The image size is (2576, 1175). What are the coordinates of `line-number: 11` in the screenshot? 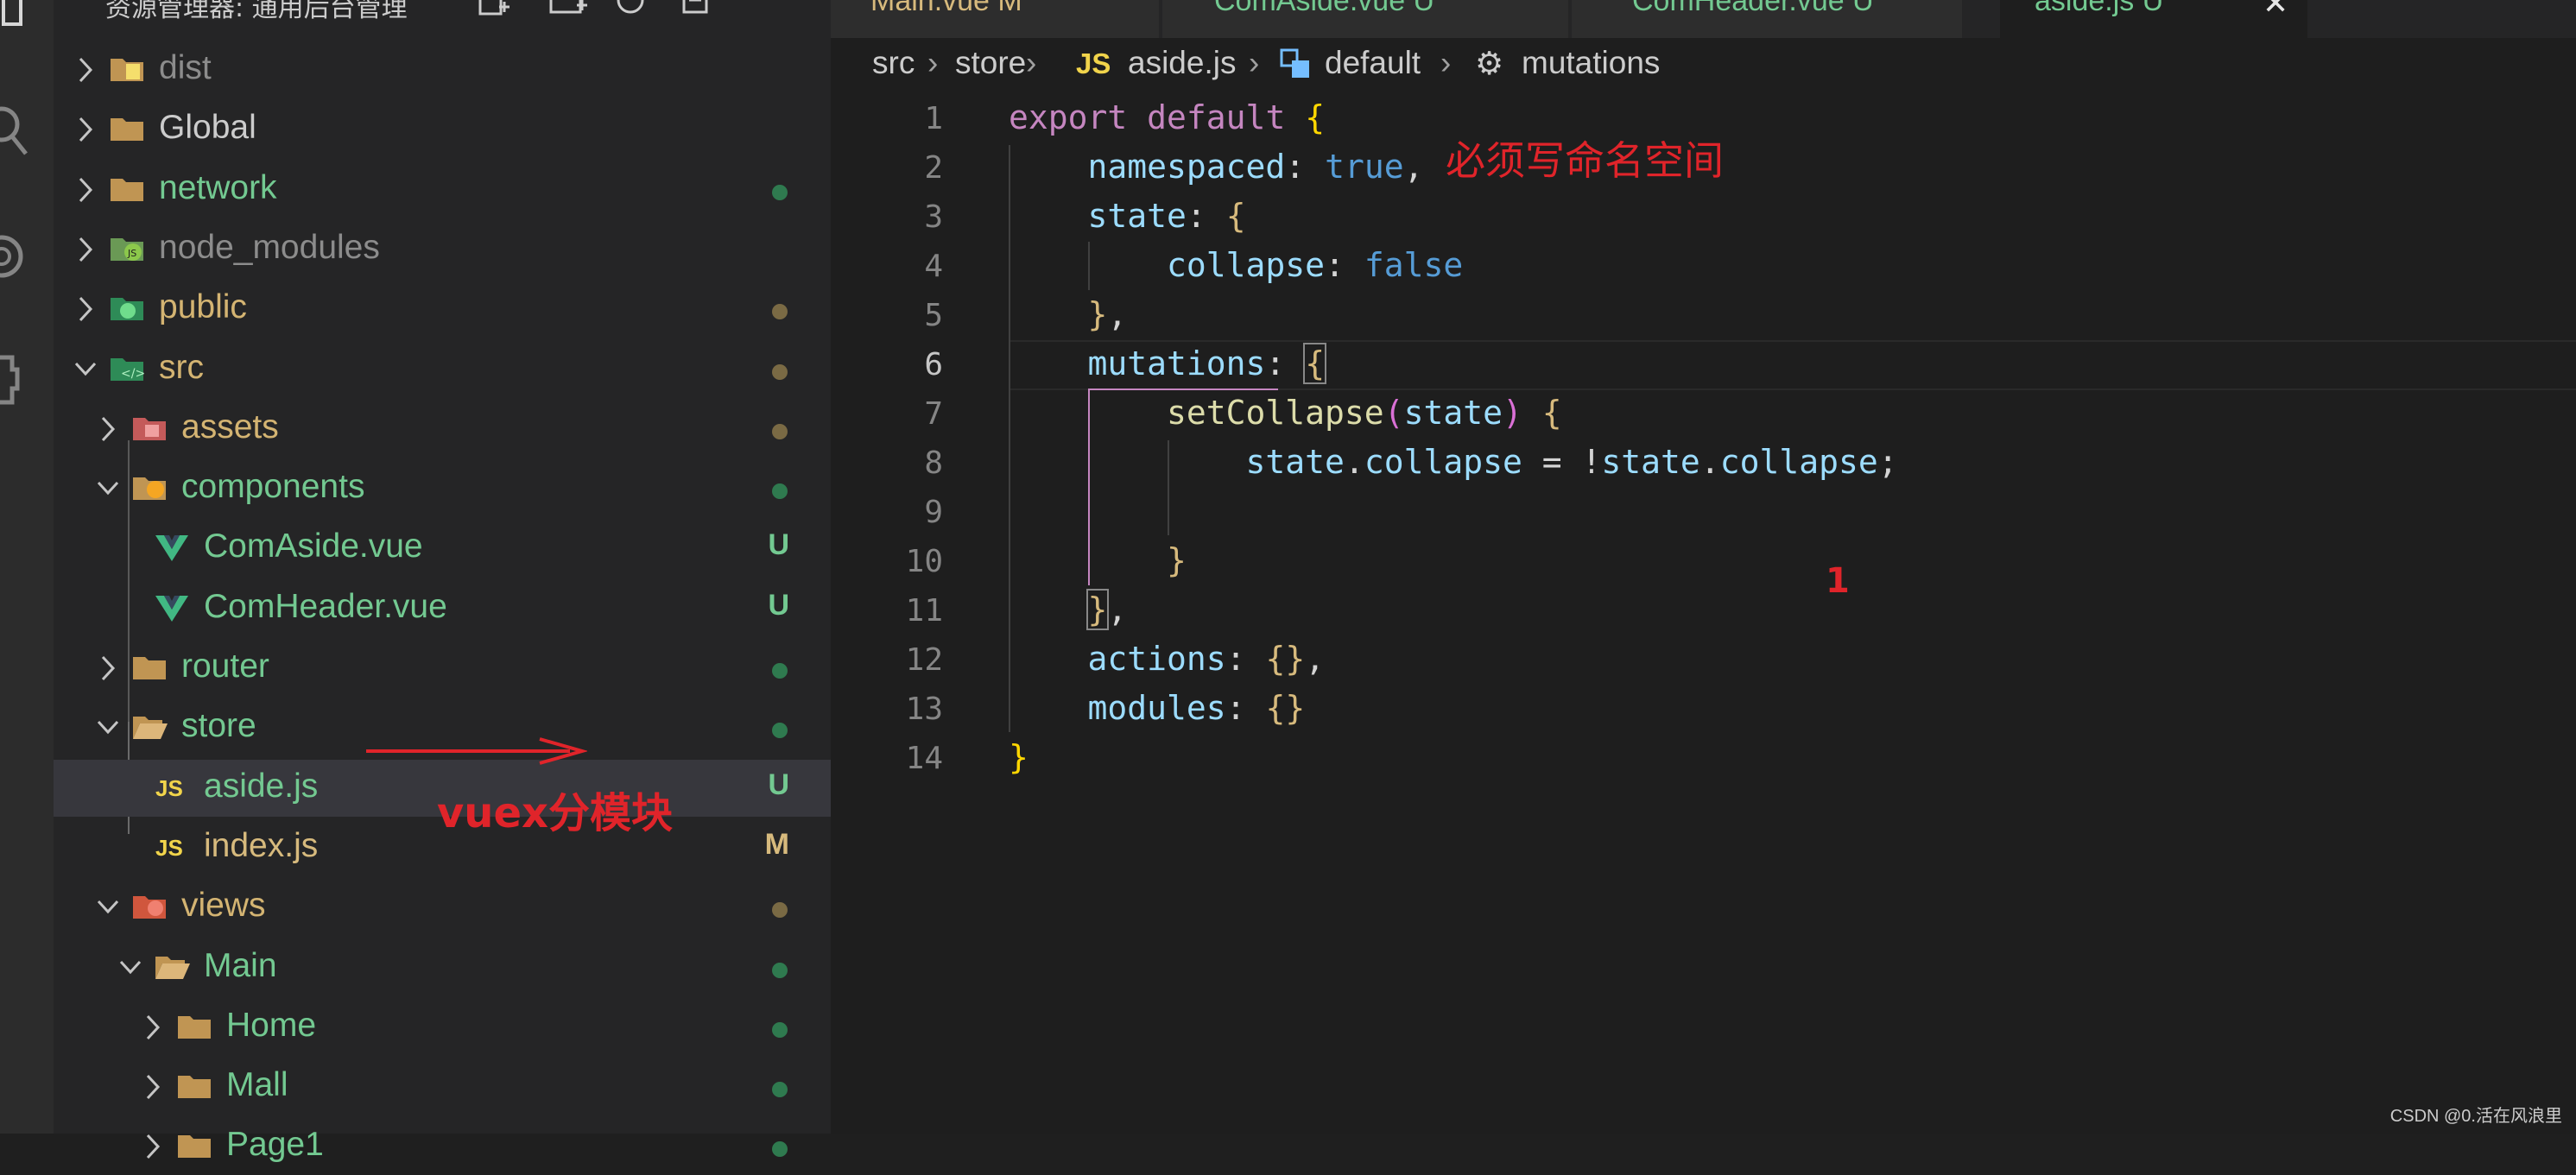 It's located at (924, 611).